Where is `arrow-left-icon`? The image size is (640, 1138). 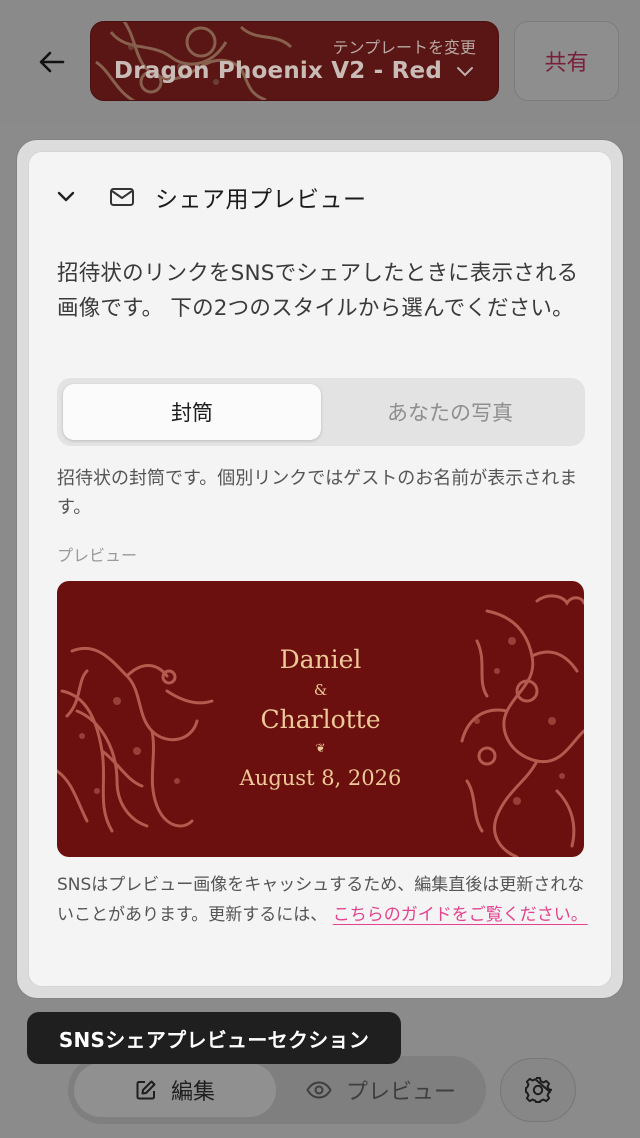 arrow-left-icon is located at coordinates (52, 62).